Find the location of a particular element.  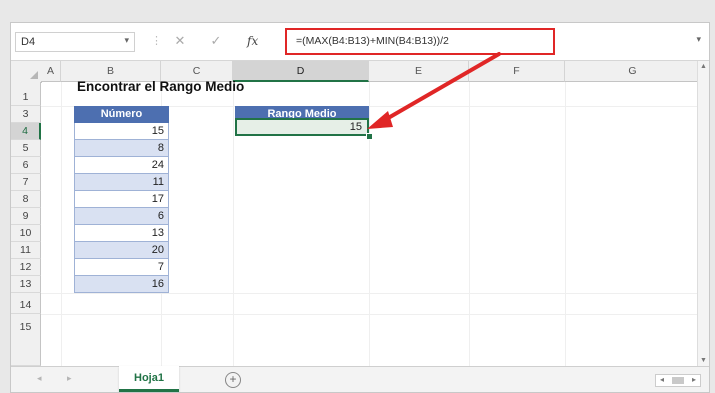

expand-formula-icon: ▾ is located at coordinates (698, 39).